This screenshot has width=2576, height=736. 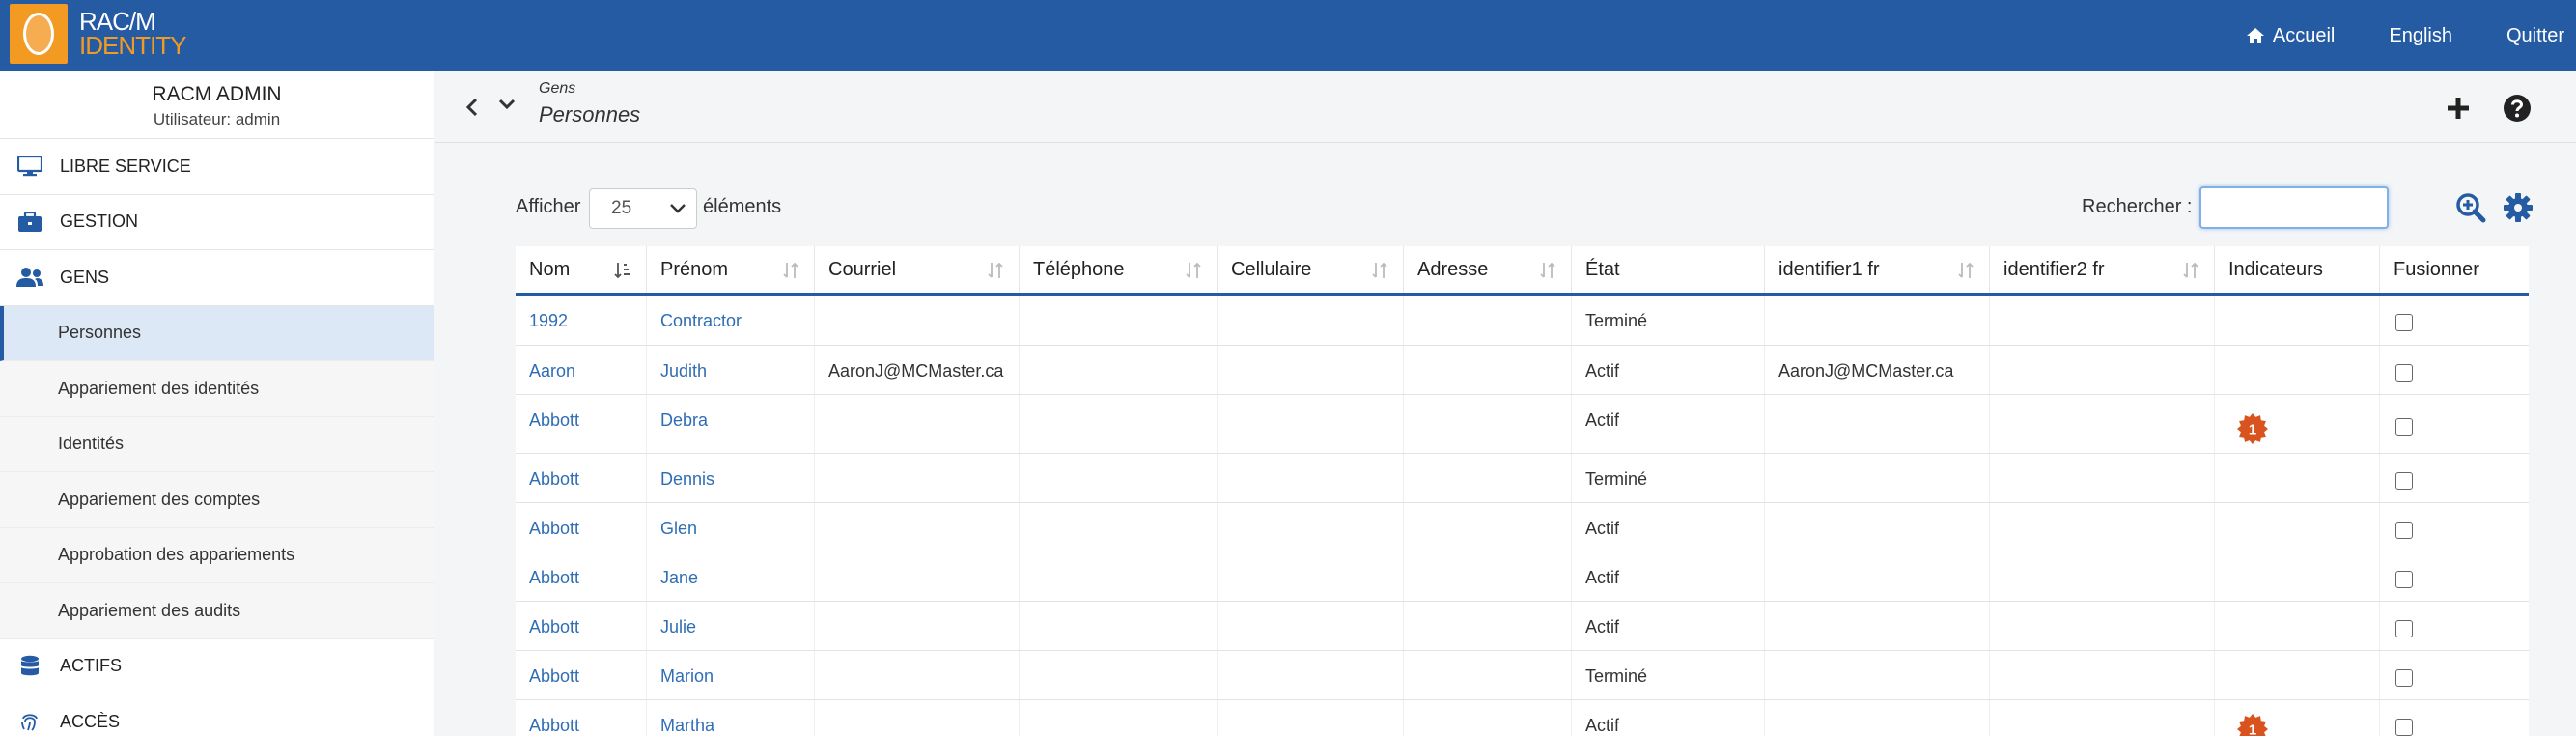 I want to click on database-icon, so click(x=30, y=665).